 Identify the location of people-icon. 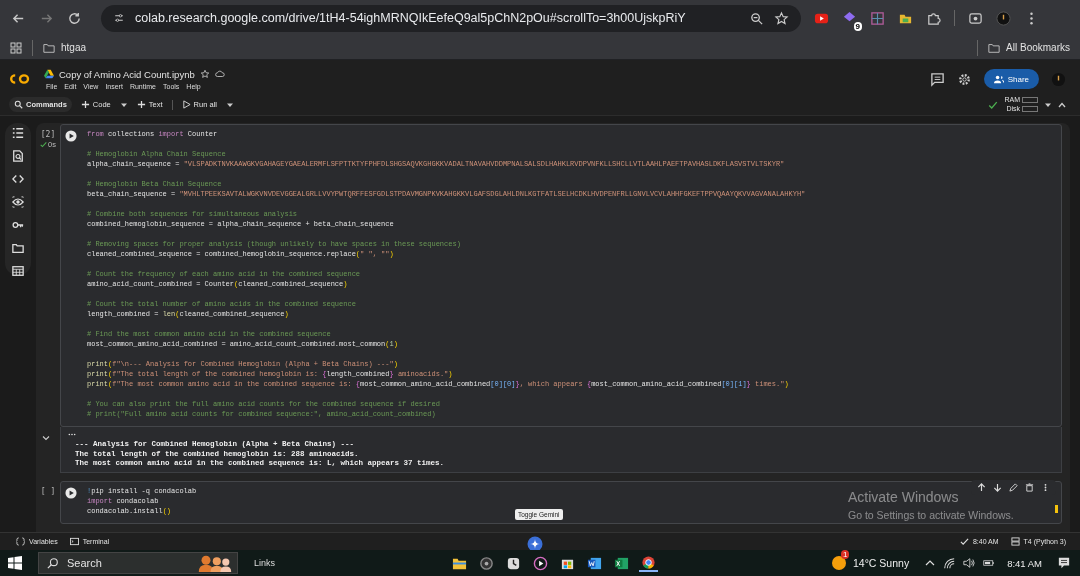
(998, 79).